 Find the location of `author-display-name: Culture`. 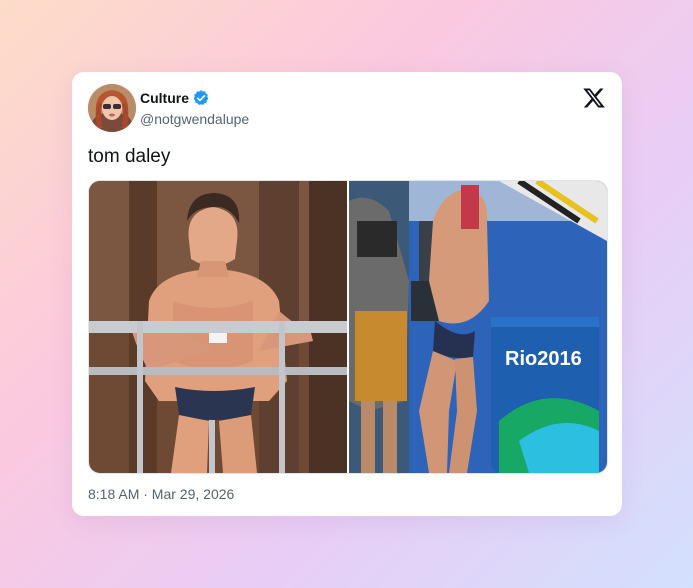

author-display-name: Culture is located at coordinates (164, 98).